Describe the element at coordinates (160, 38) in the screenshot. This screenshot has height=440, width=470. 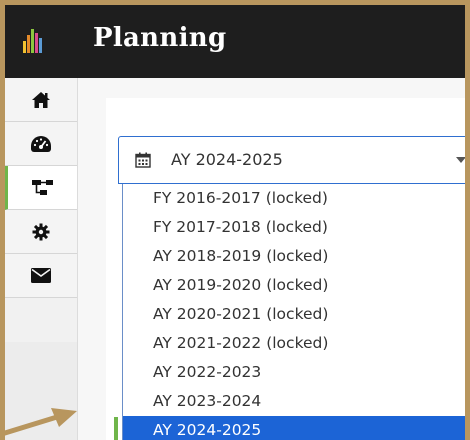
I see `page-title: Planning` at that location.